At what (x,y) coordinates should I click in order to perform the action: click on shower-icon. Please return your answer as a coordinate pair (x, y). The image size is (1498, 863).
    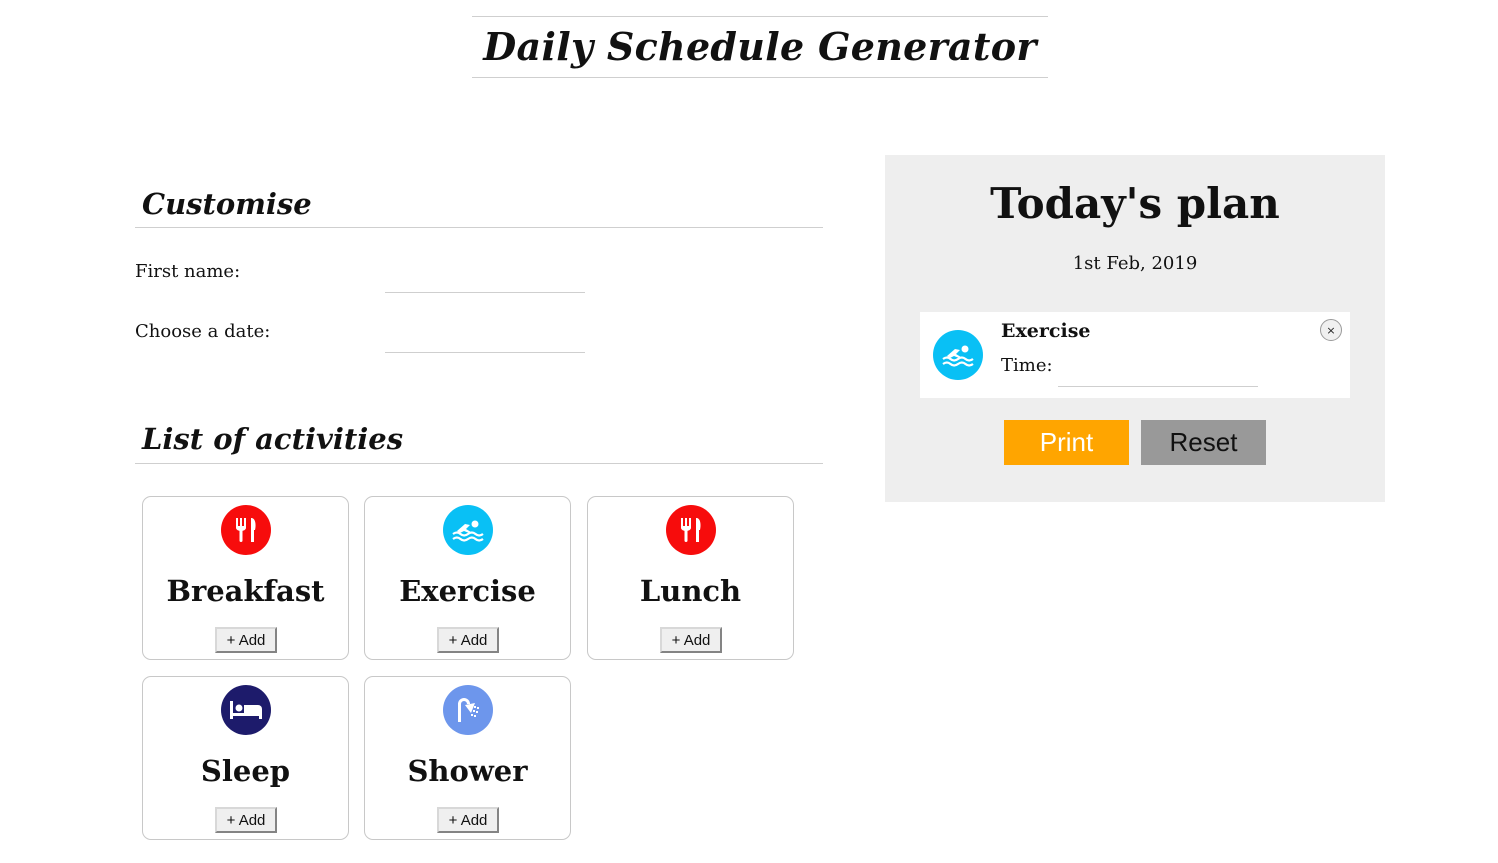
    Looking at the image, I should click on (468, 710).